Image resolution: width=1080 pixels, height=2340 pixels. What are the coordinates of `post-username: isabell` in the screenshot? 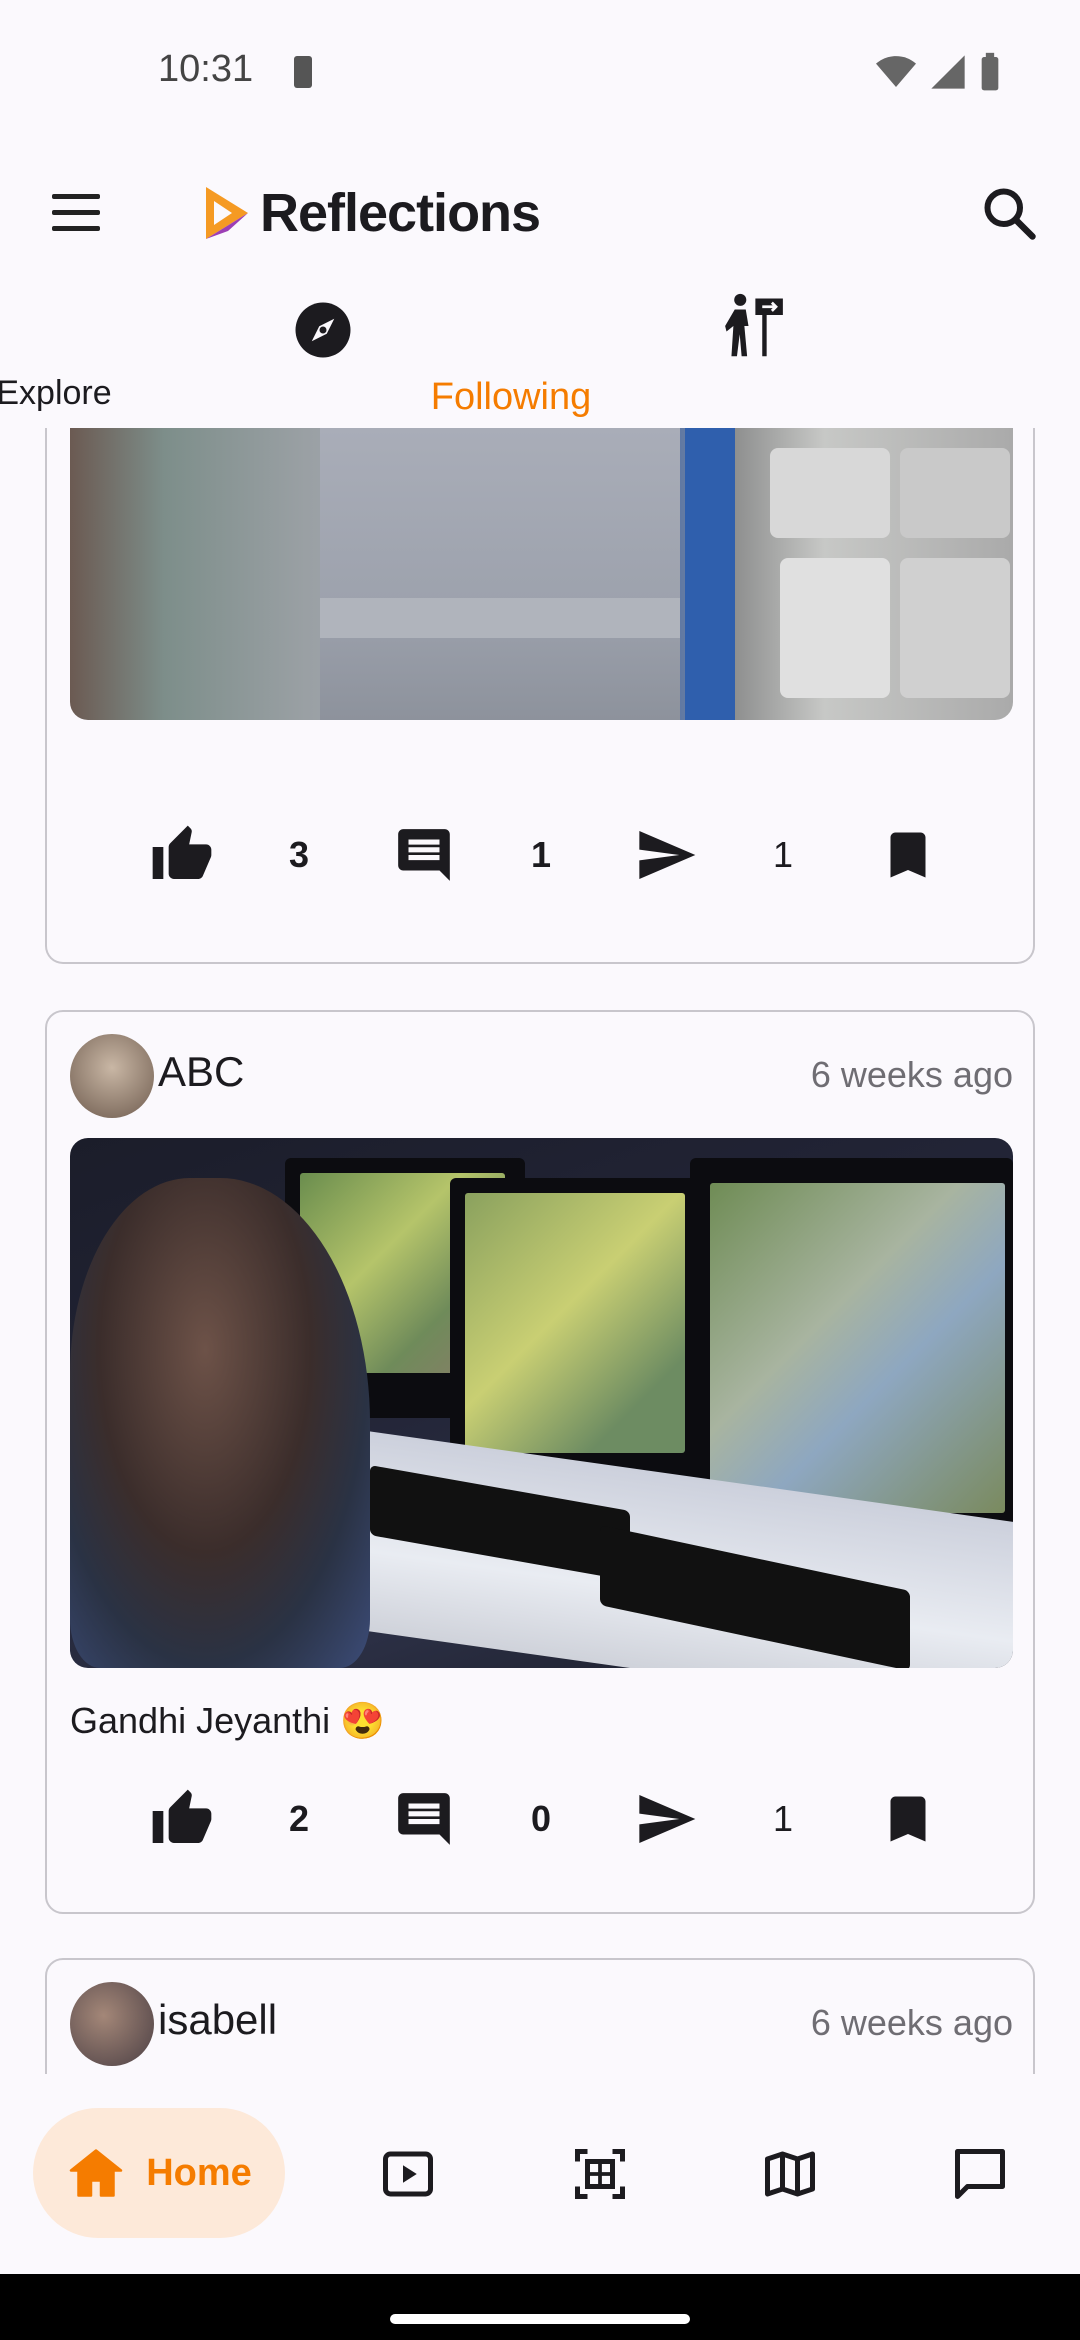 It's located at (217, 2020).